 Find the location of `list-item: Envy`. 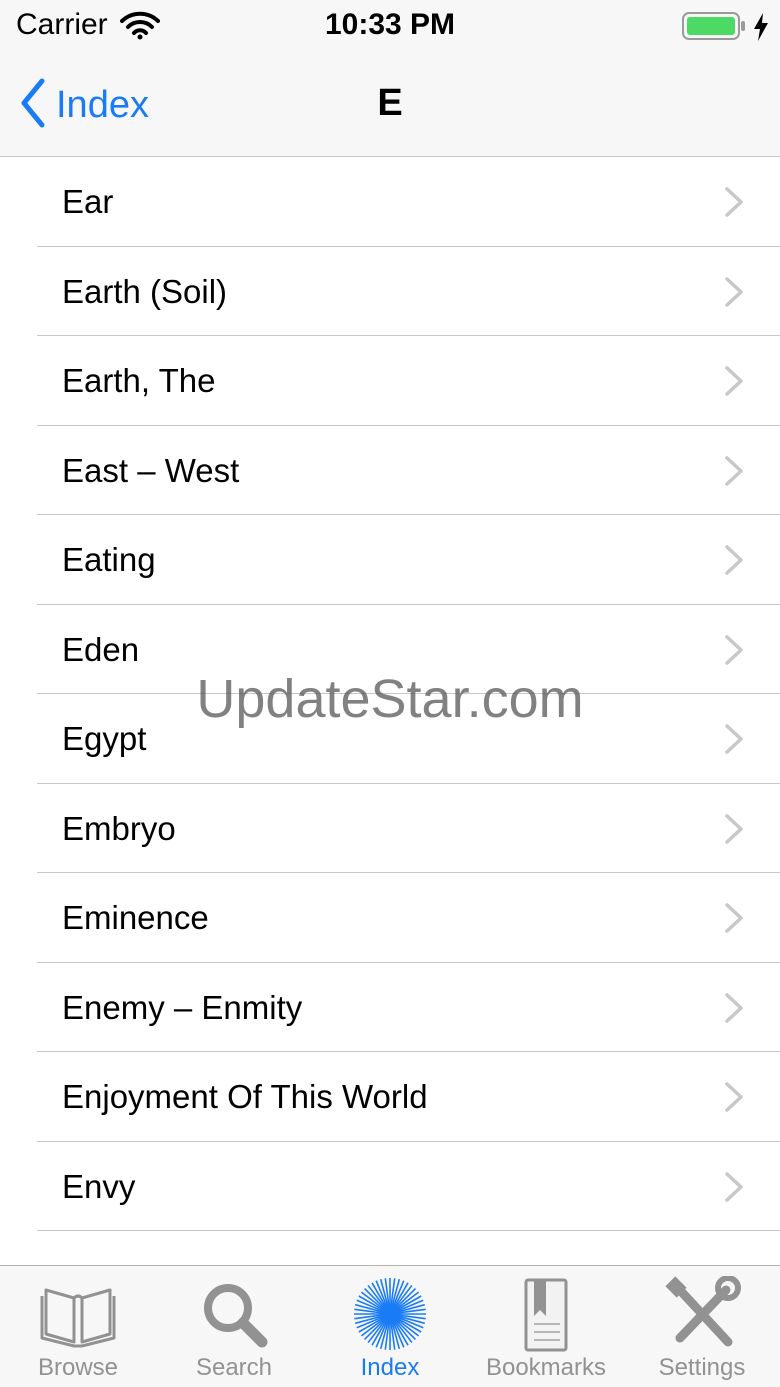

list-item: Envy is located at coordinates (390, 1187).